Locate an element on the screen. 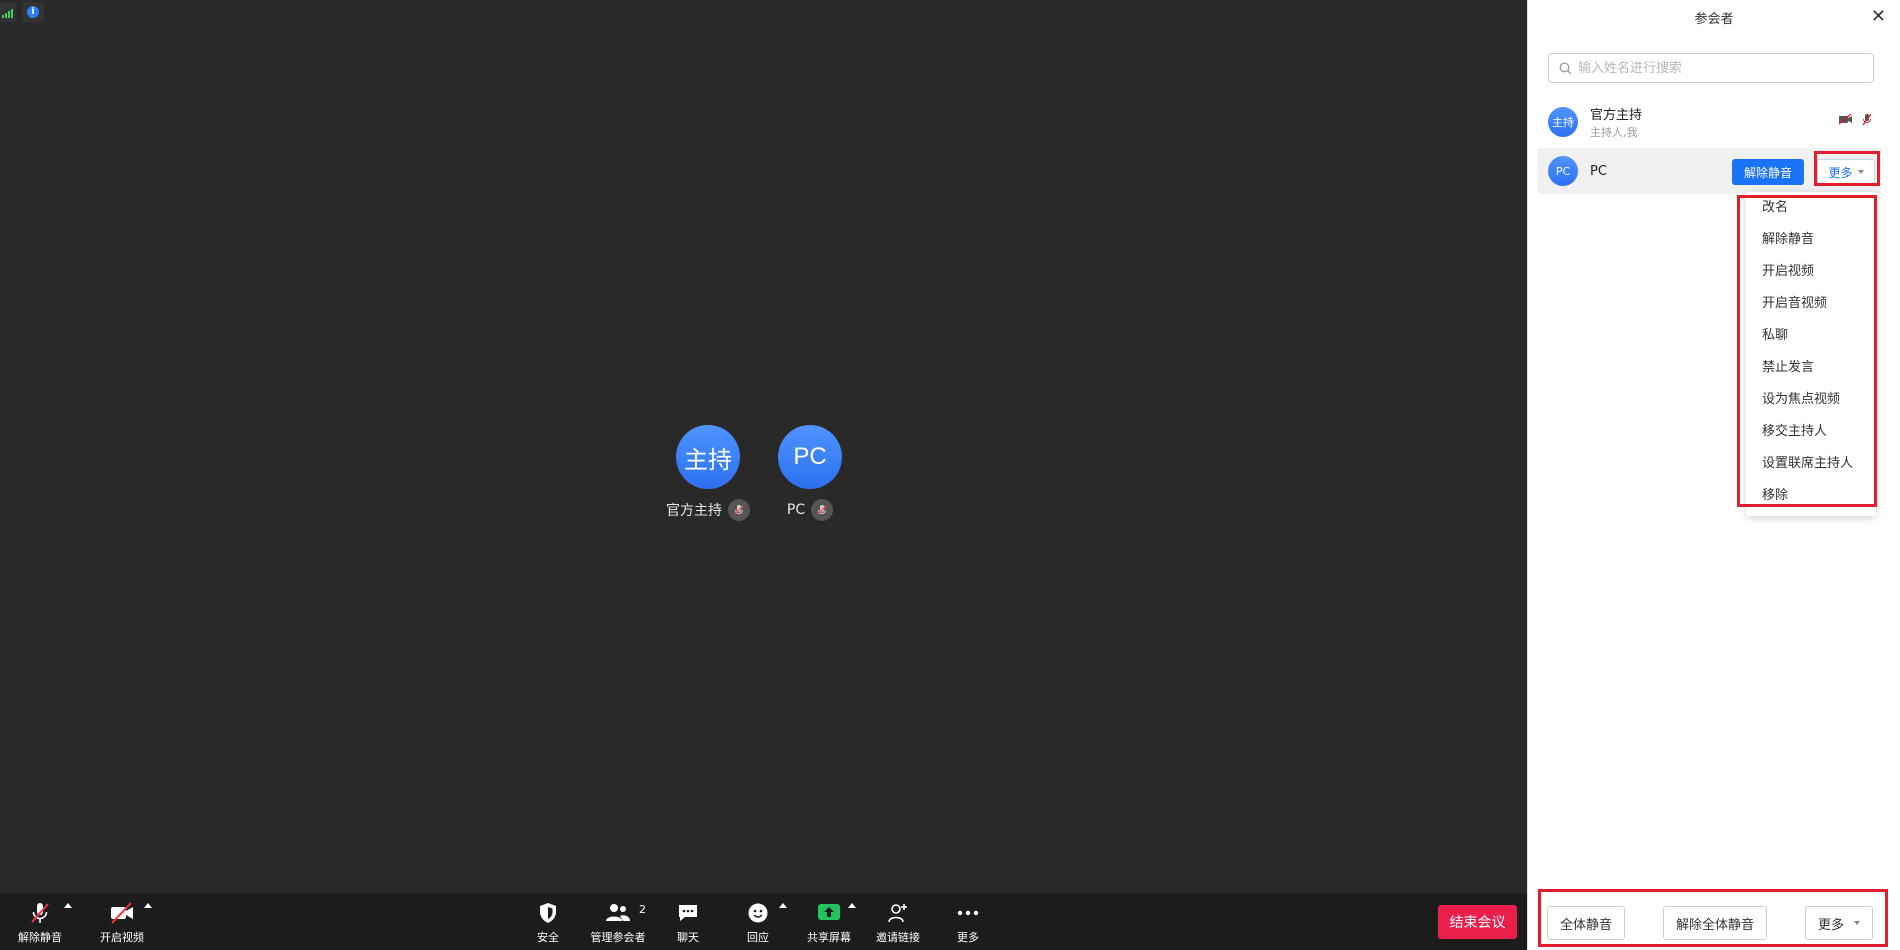  menu-item-forbid-speaking: 禁止发言 is located at coordinates (1811, 368).